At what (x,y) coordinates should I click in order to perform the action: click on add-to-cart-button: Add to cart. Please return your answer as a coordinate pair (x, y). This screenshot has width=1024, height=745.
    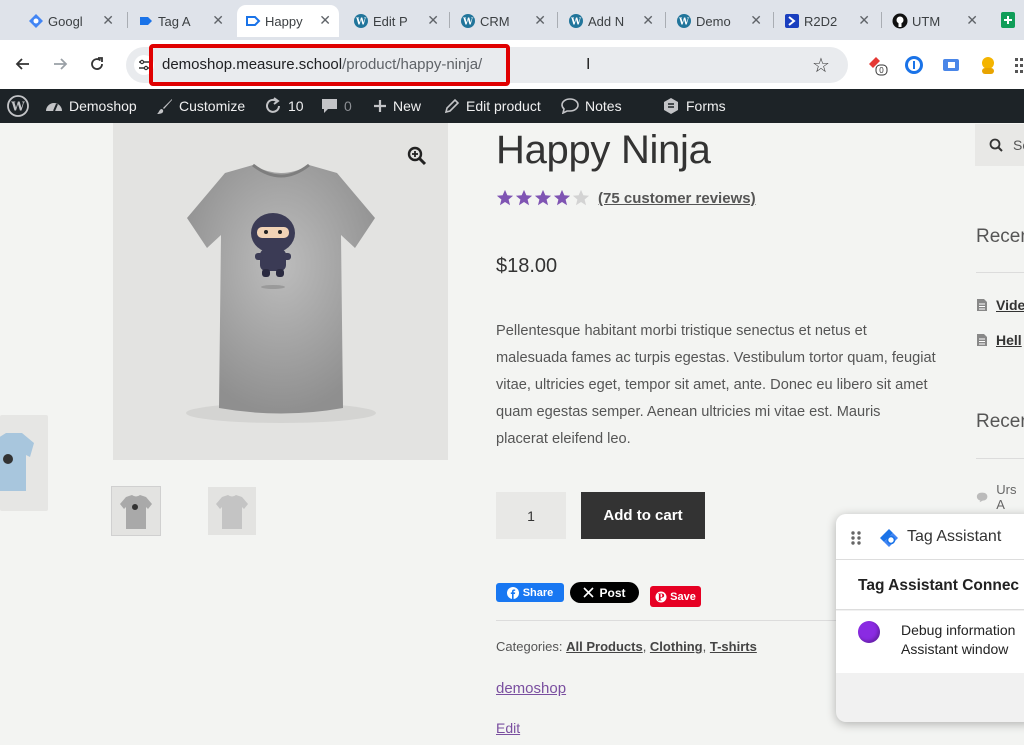
    Looking at the image, I should click on (643, 515).